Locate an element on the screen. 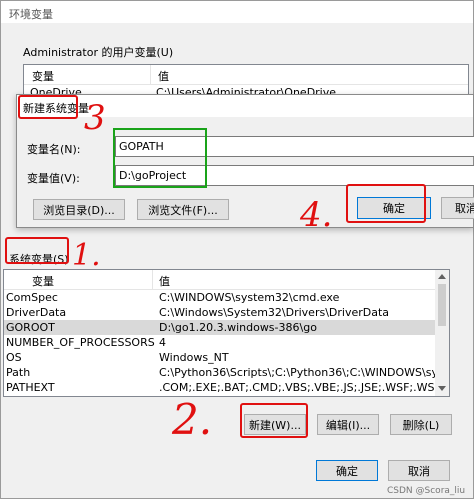 Image resolution: width=474 pixels, height=499 pixels. table-row: GOROOT D:\go1.20.3.windows-386\go is located at coordinates (219, 327).